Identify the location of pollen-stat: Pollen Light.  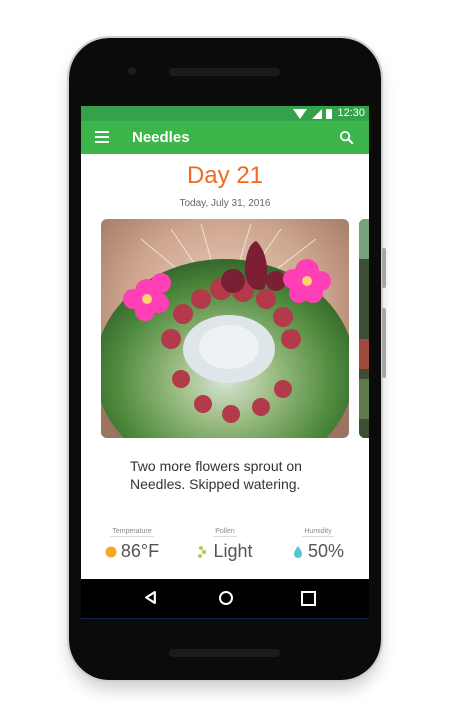
(225, 541).